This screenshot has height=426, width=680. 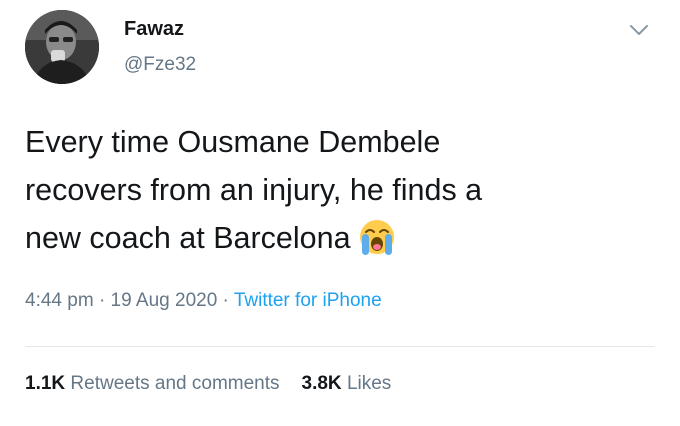 I want to click on divider, so click(x=340, y=346).